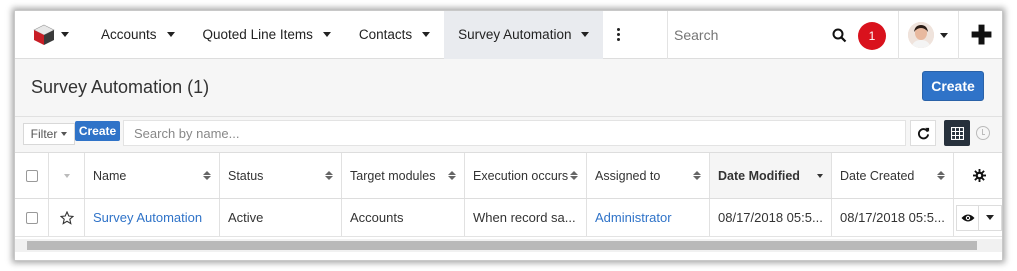 The height and width of the screenshot is (271, 1017). I want to click on refresh-icon, so click(923, 133).